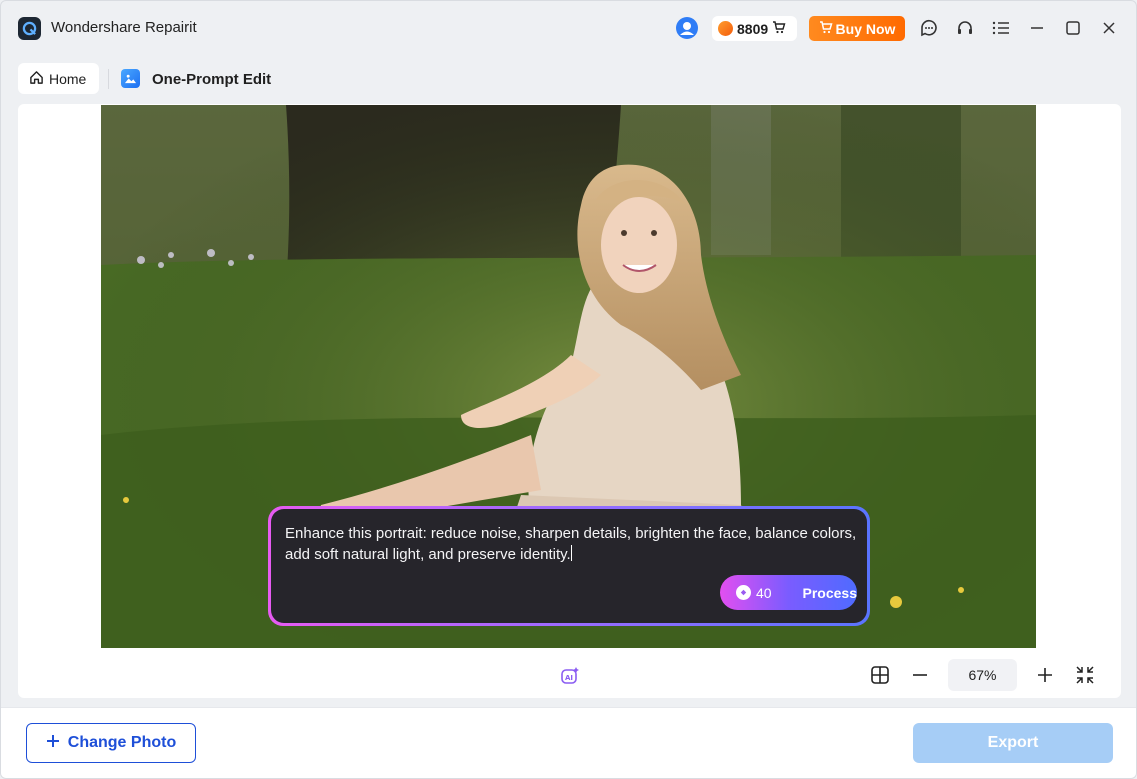  What do you see at coordinates (1085, 675) in the screenshot?
I see `fit-screen-icon` at bounding box center [1085, 675].